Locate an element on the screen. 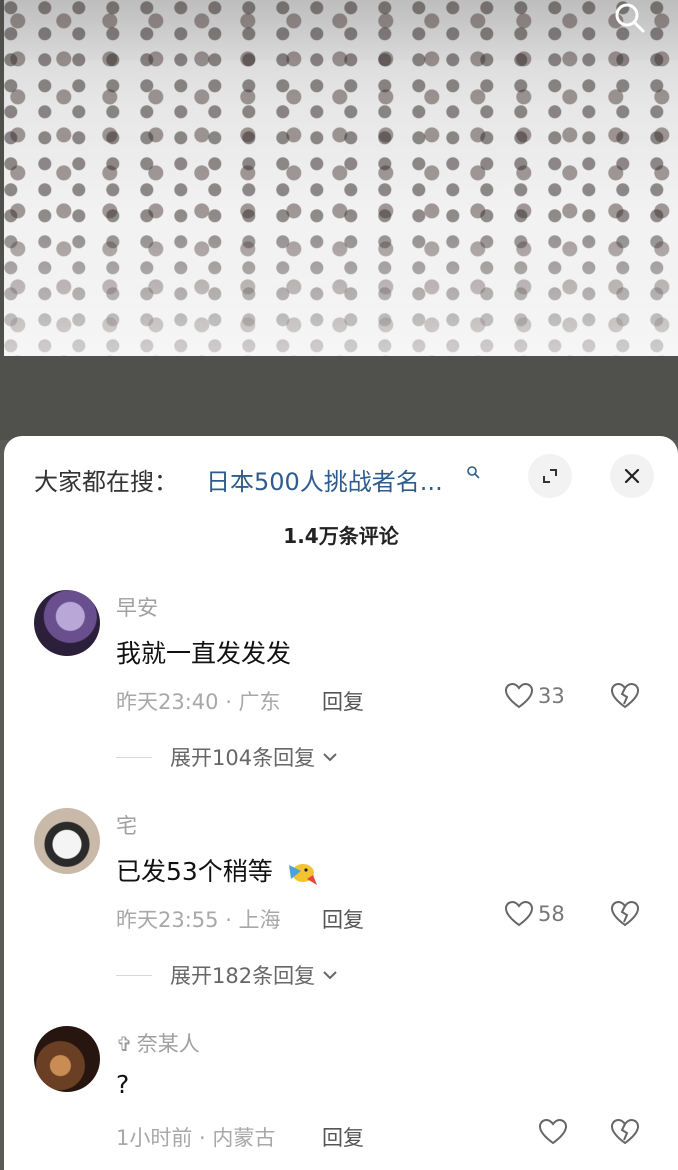  video-floor is located at coordinates (341, 284).